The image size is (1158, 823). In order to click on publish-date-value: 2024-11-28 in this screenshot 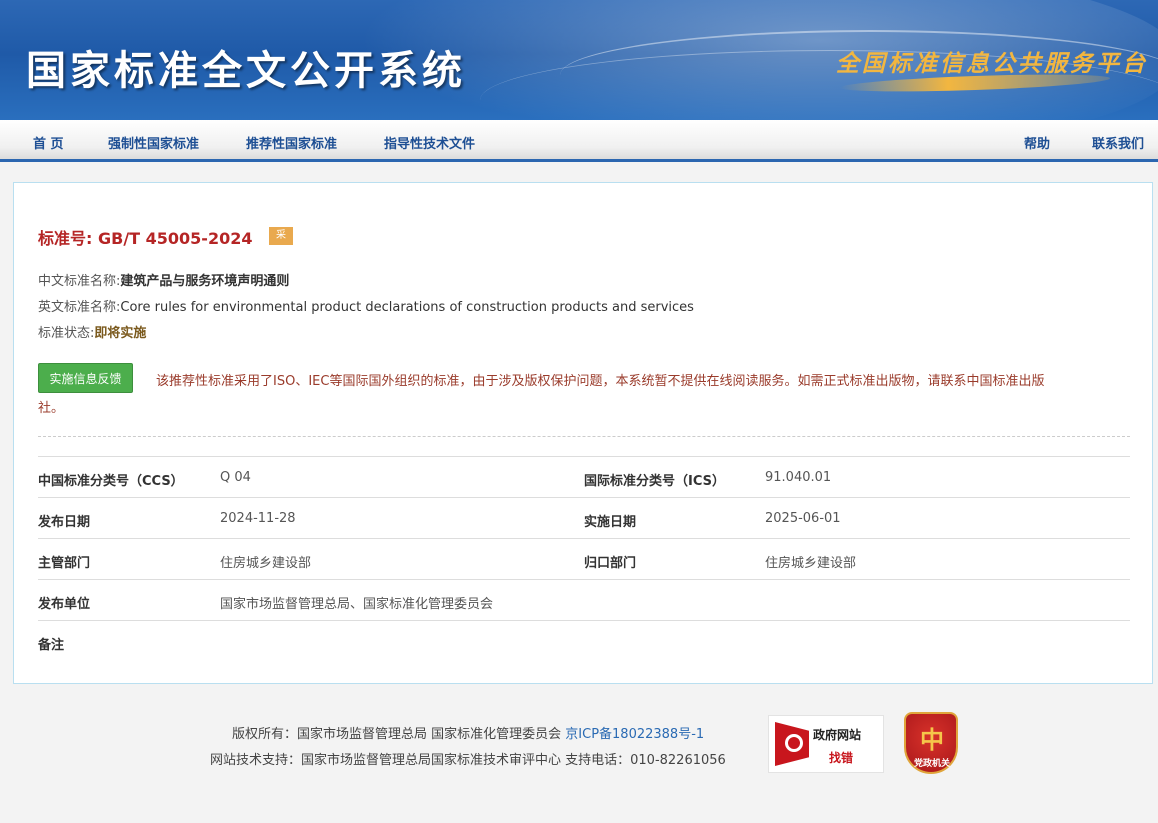, I will do `click(258, 518)`.